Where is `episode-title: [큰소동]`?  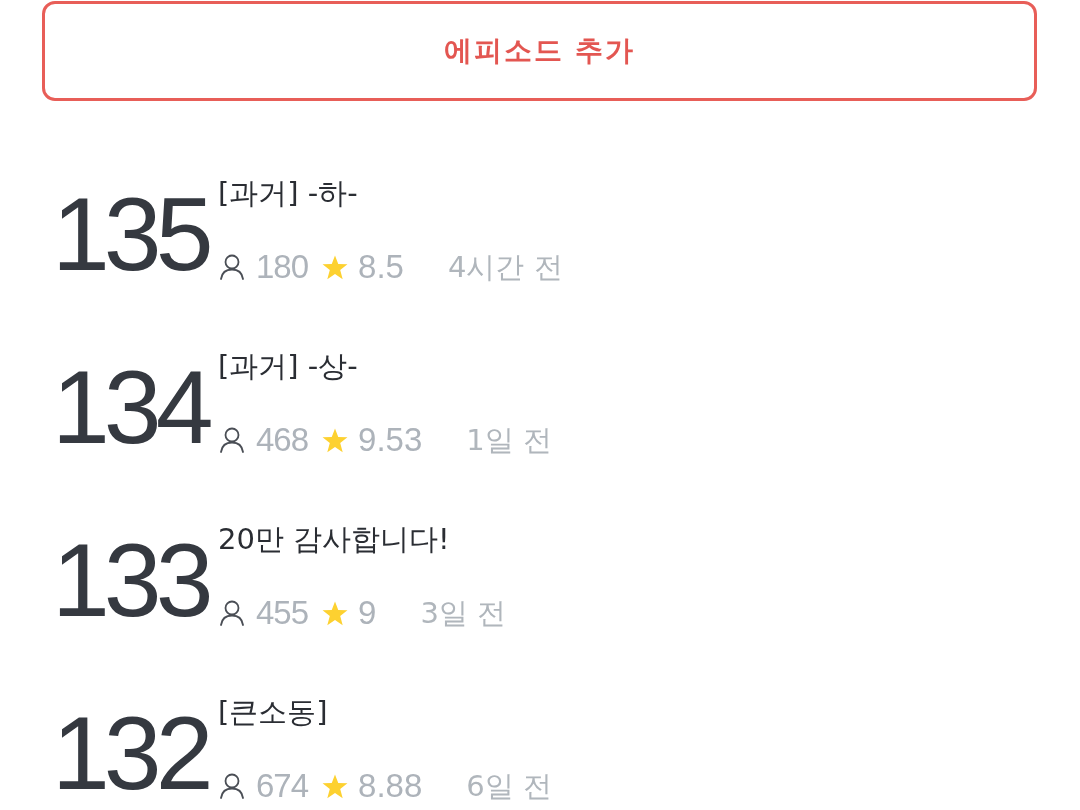
episode-title: [큰소동] is located at coordinates (385, 712).